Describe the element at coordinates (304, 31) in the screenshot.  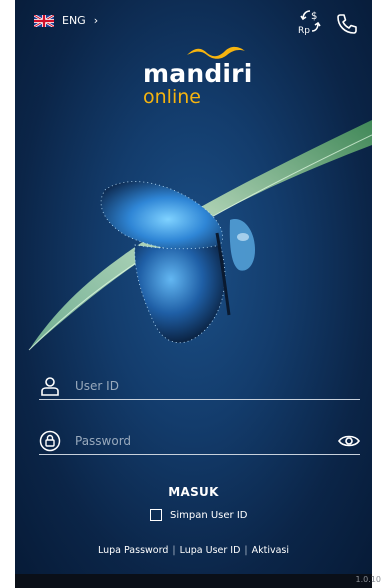
I see `svg-text: Rp` at that location.